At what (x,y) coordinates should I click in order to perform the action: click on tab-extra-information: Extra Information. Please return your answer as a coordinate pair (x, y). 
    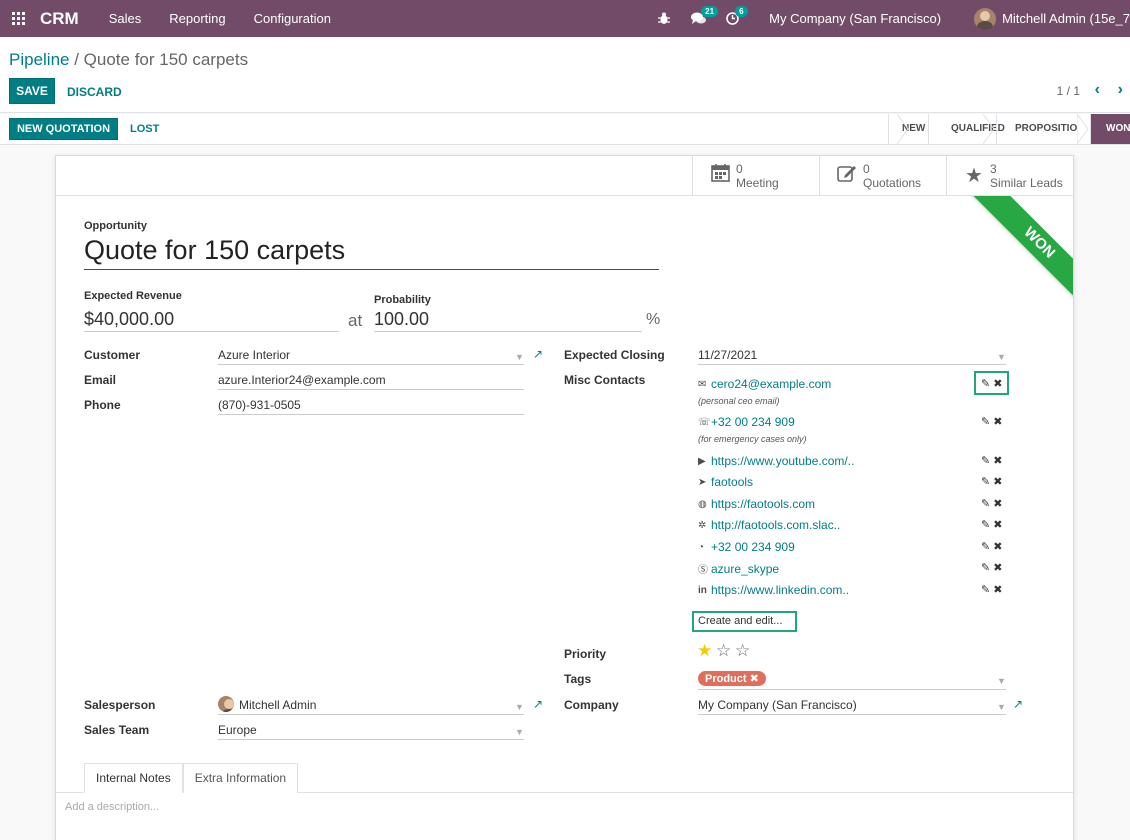
    Looking at the image, I should click on (240, 778).